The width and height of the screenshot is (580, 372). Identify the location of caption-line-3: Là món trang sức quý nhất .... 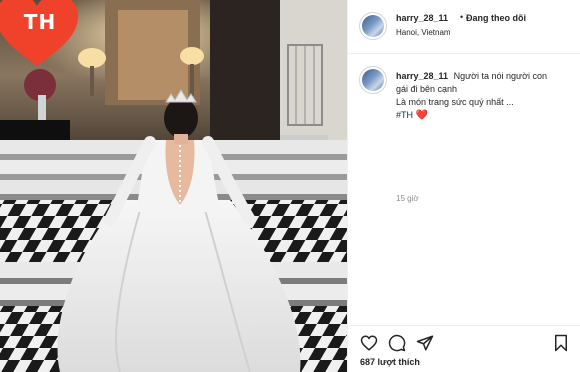
(455, 102).